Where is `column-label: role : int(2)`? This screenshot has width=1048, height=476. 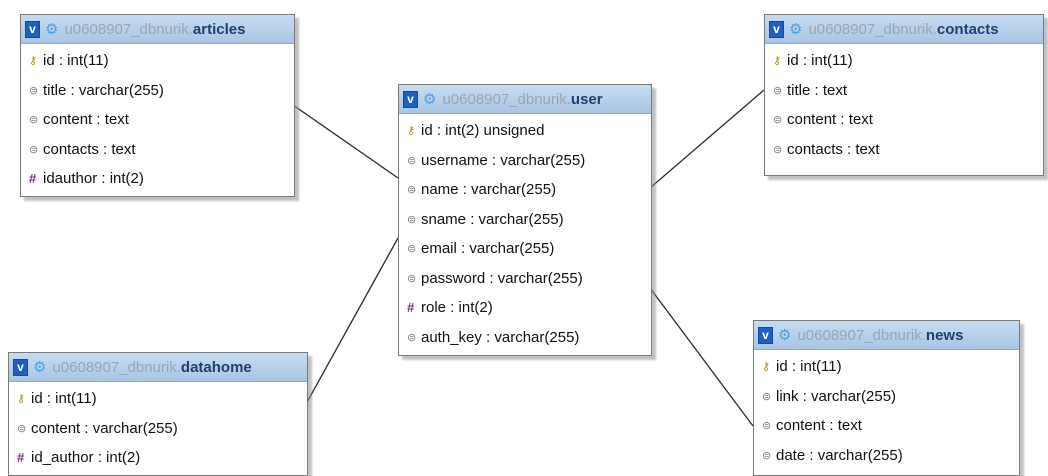
column-label: role : int(2) is located at coordinates (457, 308).